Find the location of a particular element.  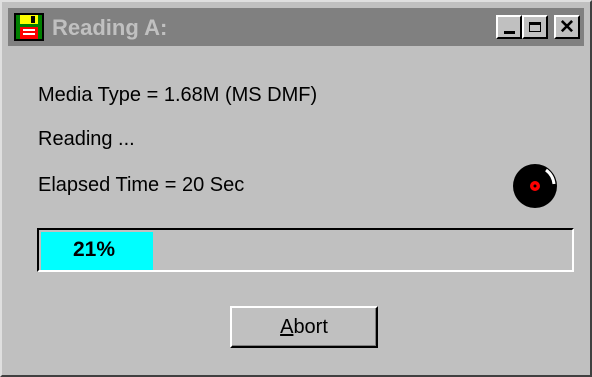

elapsed-time-text: Elapsed Time = 20 Sec is located at coordinates (141, 185).